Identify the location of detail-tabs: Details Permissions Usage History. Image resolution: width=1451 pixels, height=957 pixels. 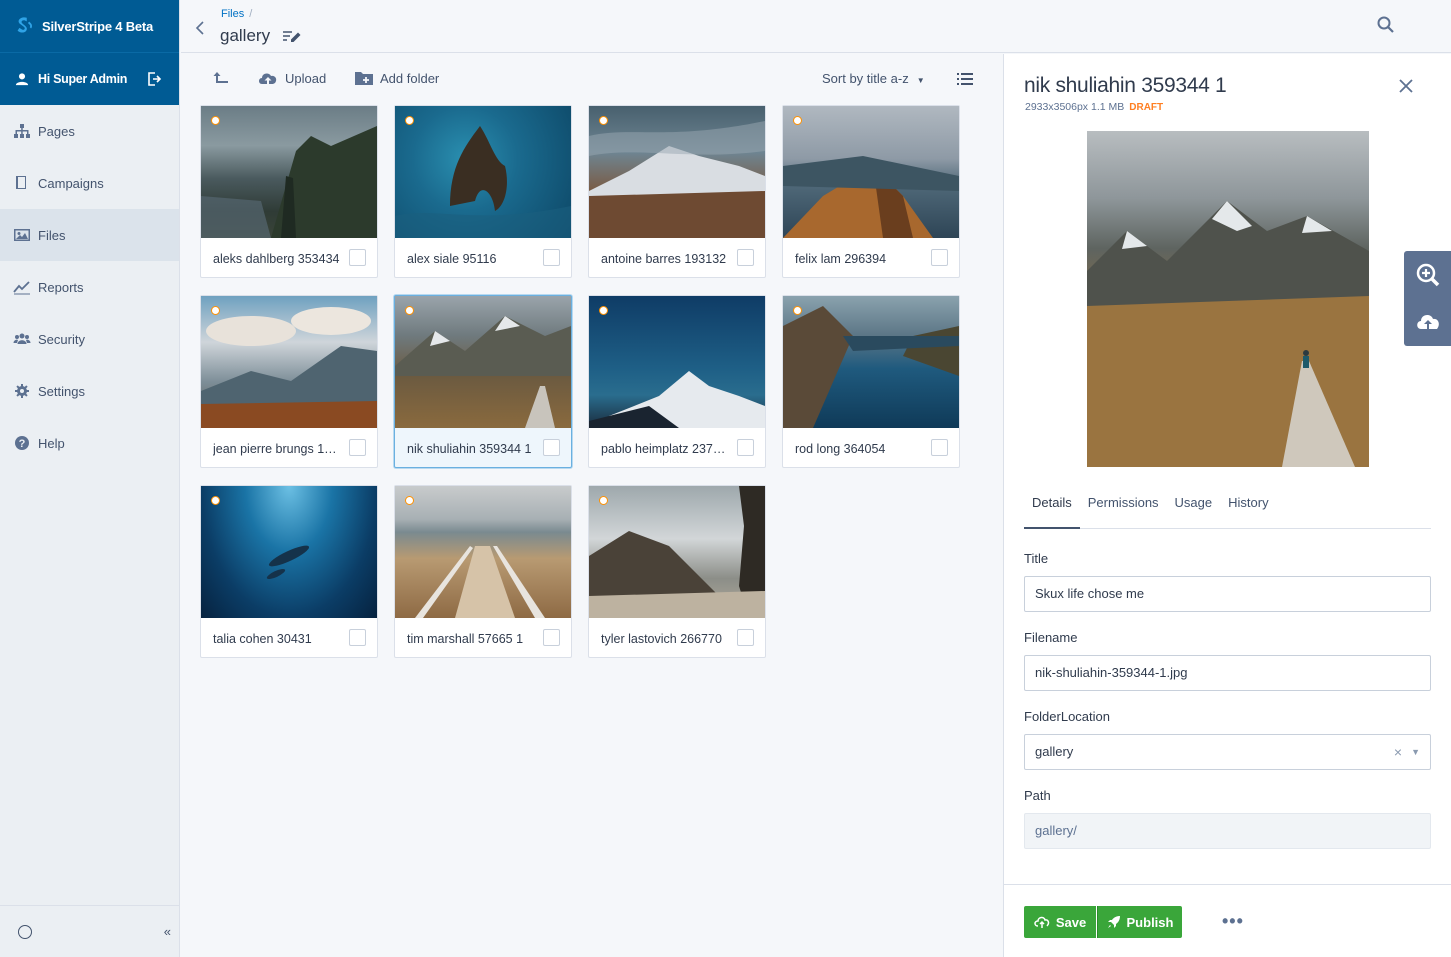
(1227, 508).